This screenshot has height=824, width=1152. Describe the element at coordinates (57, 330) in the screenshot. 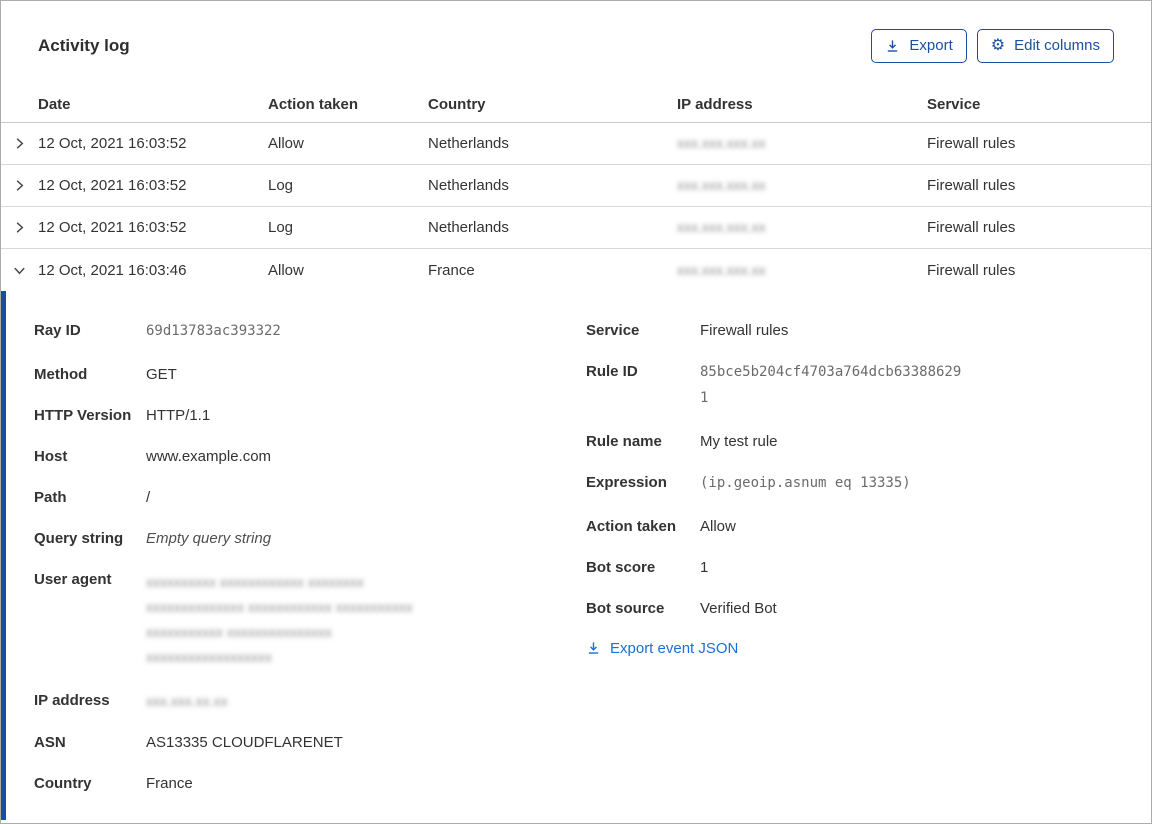

I see `field-label: Ray ID` at that location.